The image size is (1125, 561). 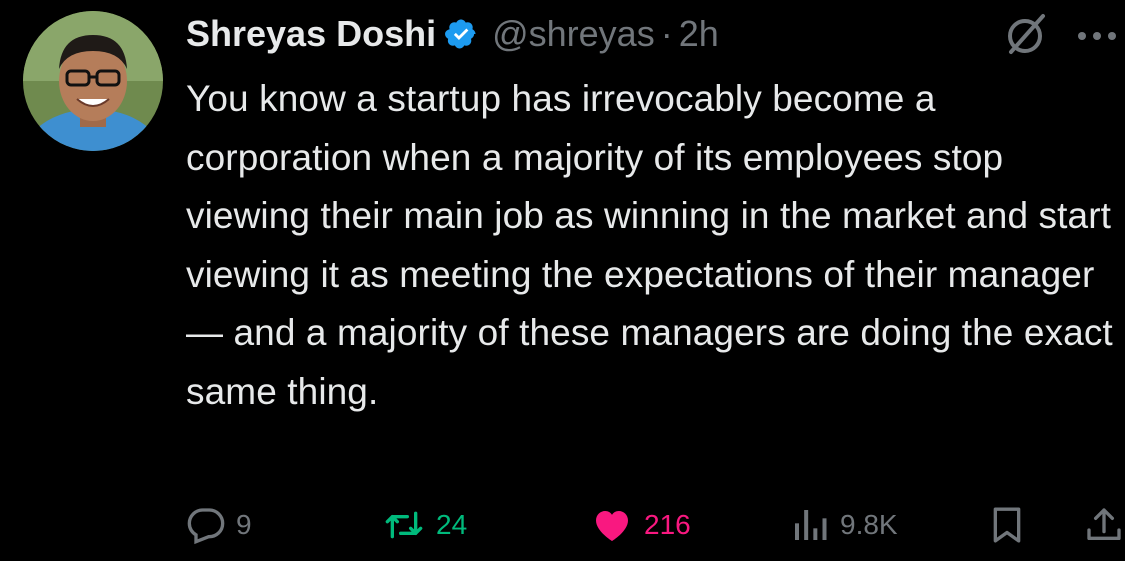 I want to click on bookmark-button, so click(x=1007, y=525).